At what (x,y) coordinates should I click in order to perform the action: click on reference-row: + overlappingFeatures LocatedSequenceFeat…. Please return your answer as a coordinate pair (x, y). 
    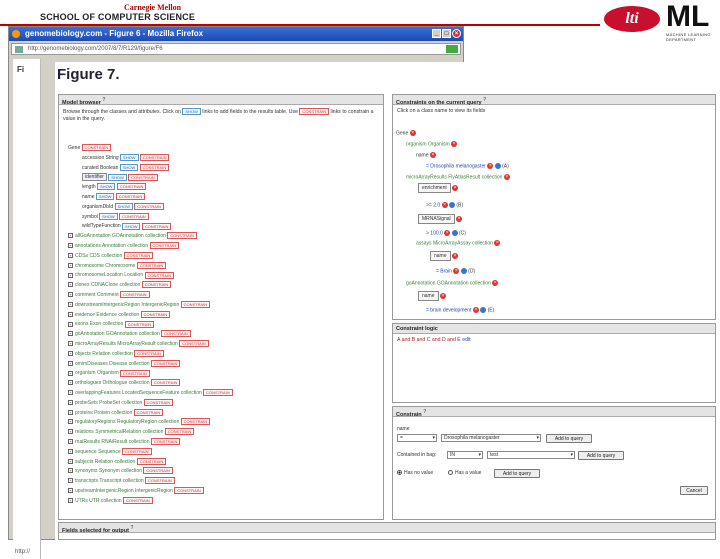
    Looking at the image, I should click on (223, 394).